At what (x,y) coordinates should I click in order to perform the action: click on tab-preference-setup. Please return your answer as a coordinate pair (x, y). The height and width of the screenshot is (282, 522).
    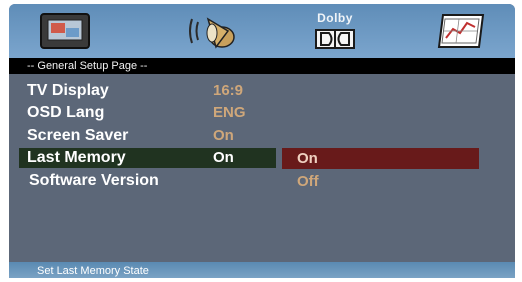
    Looking at the image, I should click on (461, 31).